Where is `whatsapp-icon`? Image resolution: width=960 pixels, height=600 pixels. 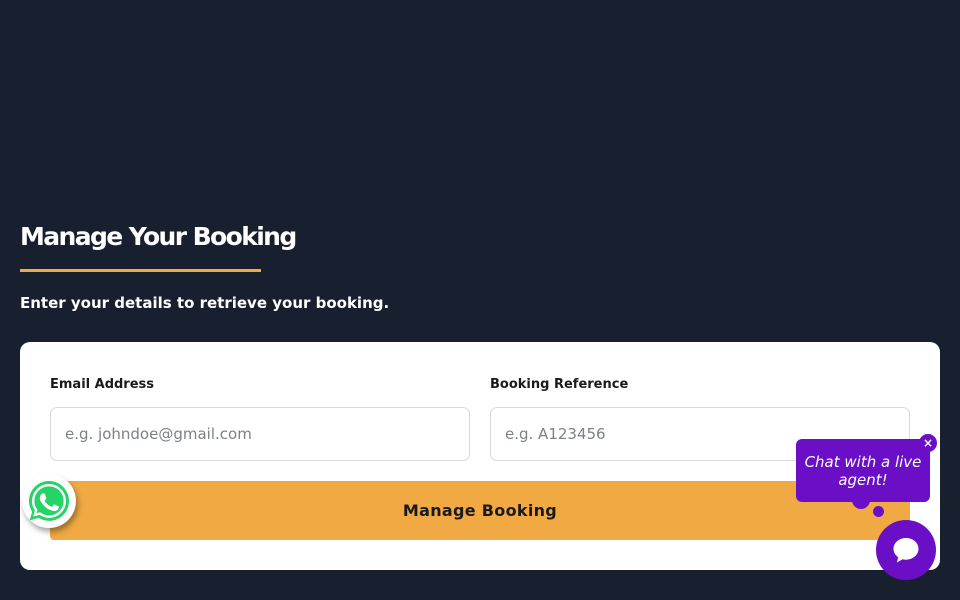 whatsapp-icon is located at coordinates (49, 501).